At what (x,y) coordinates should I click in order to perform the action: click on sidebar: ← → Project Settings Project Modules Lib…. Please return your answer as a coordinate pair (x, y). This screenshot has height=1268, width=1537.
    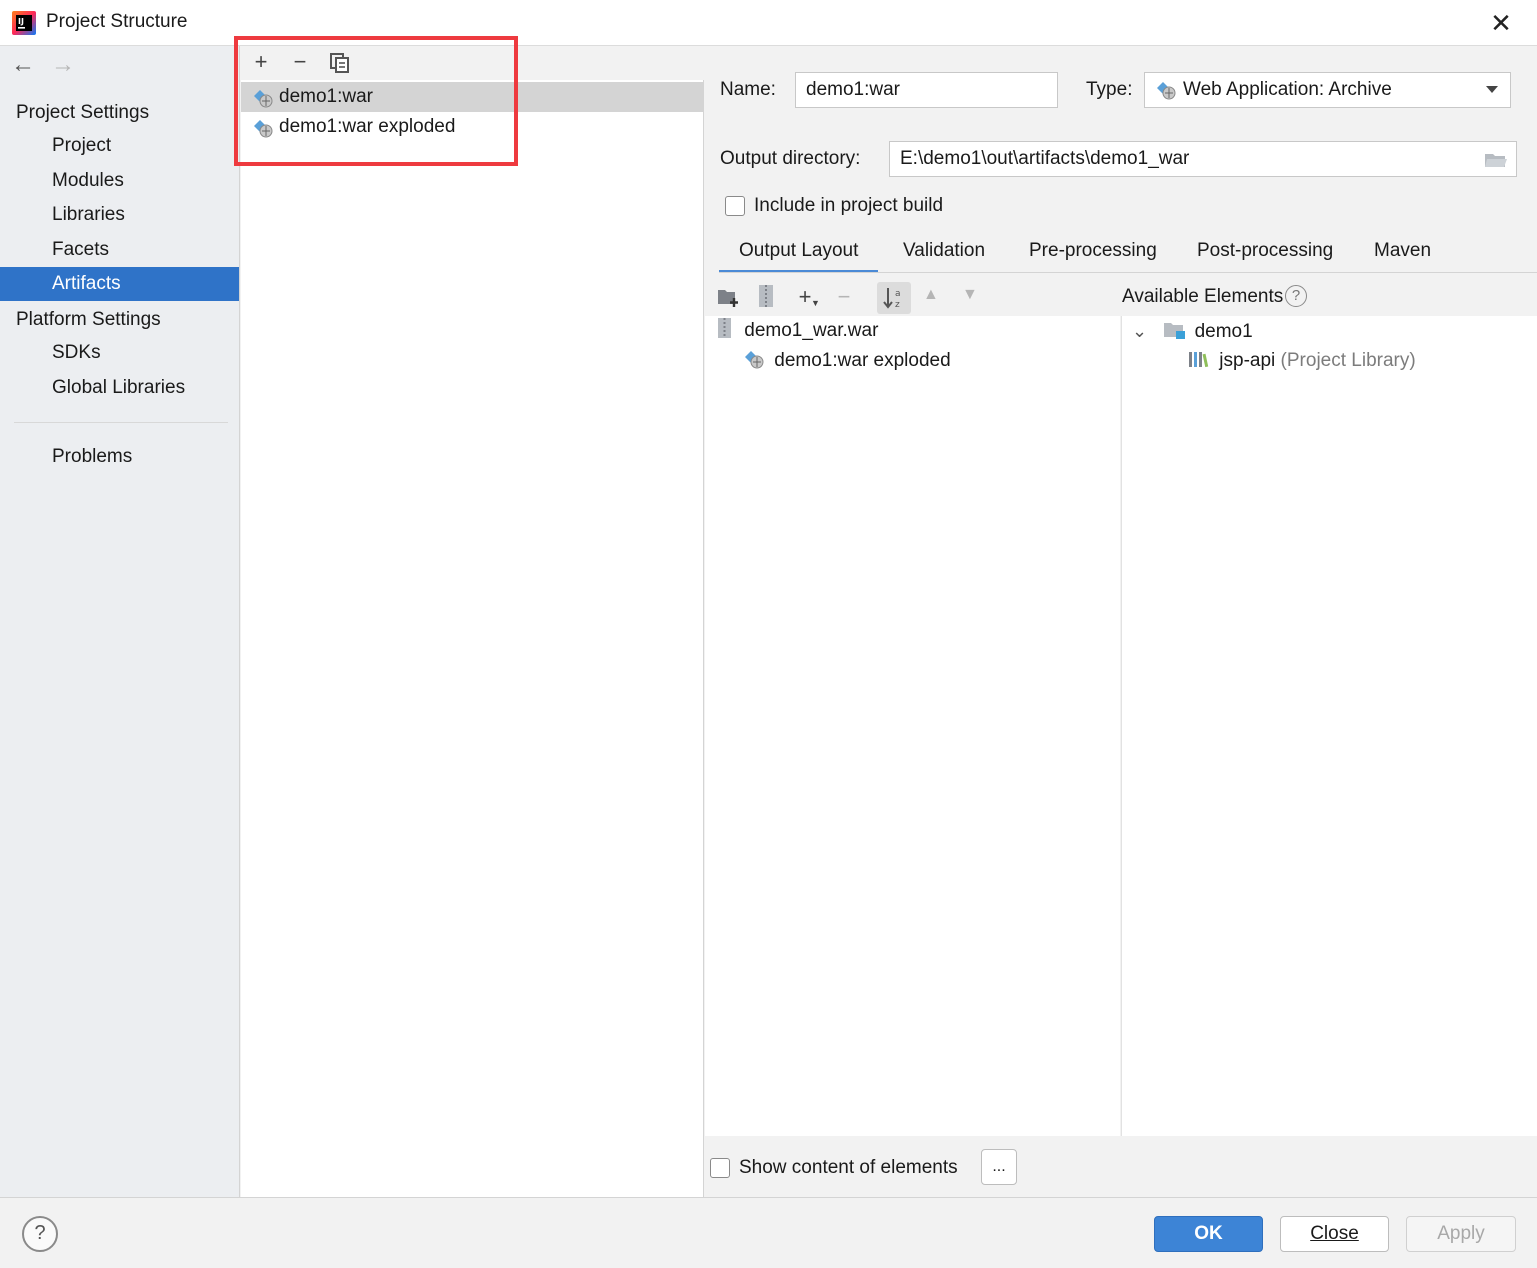
    Looking at the image, I should click on (120, 621).